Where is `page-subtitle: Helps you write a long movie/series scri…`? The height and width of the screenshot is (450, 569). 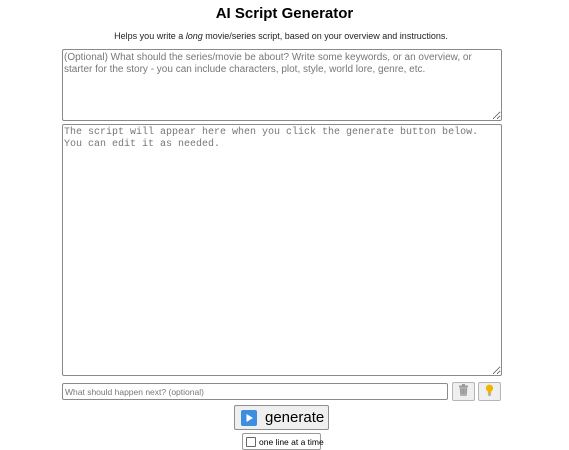
page-subtitle: Helps you write a long movie/series scri… is located at coordinates (281, 36).